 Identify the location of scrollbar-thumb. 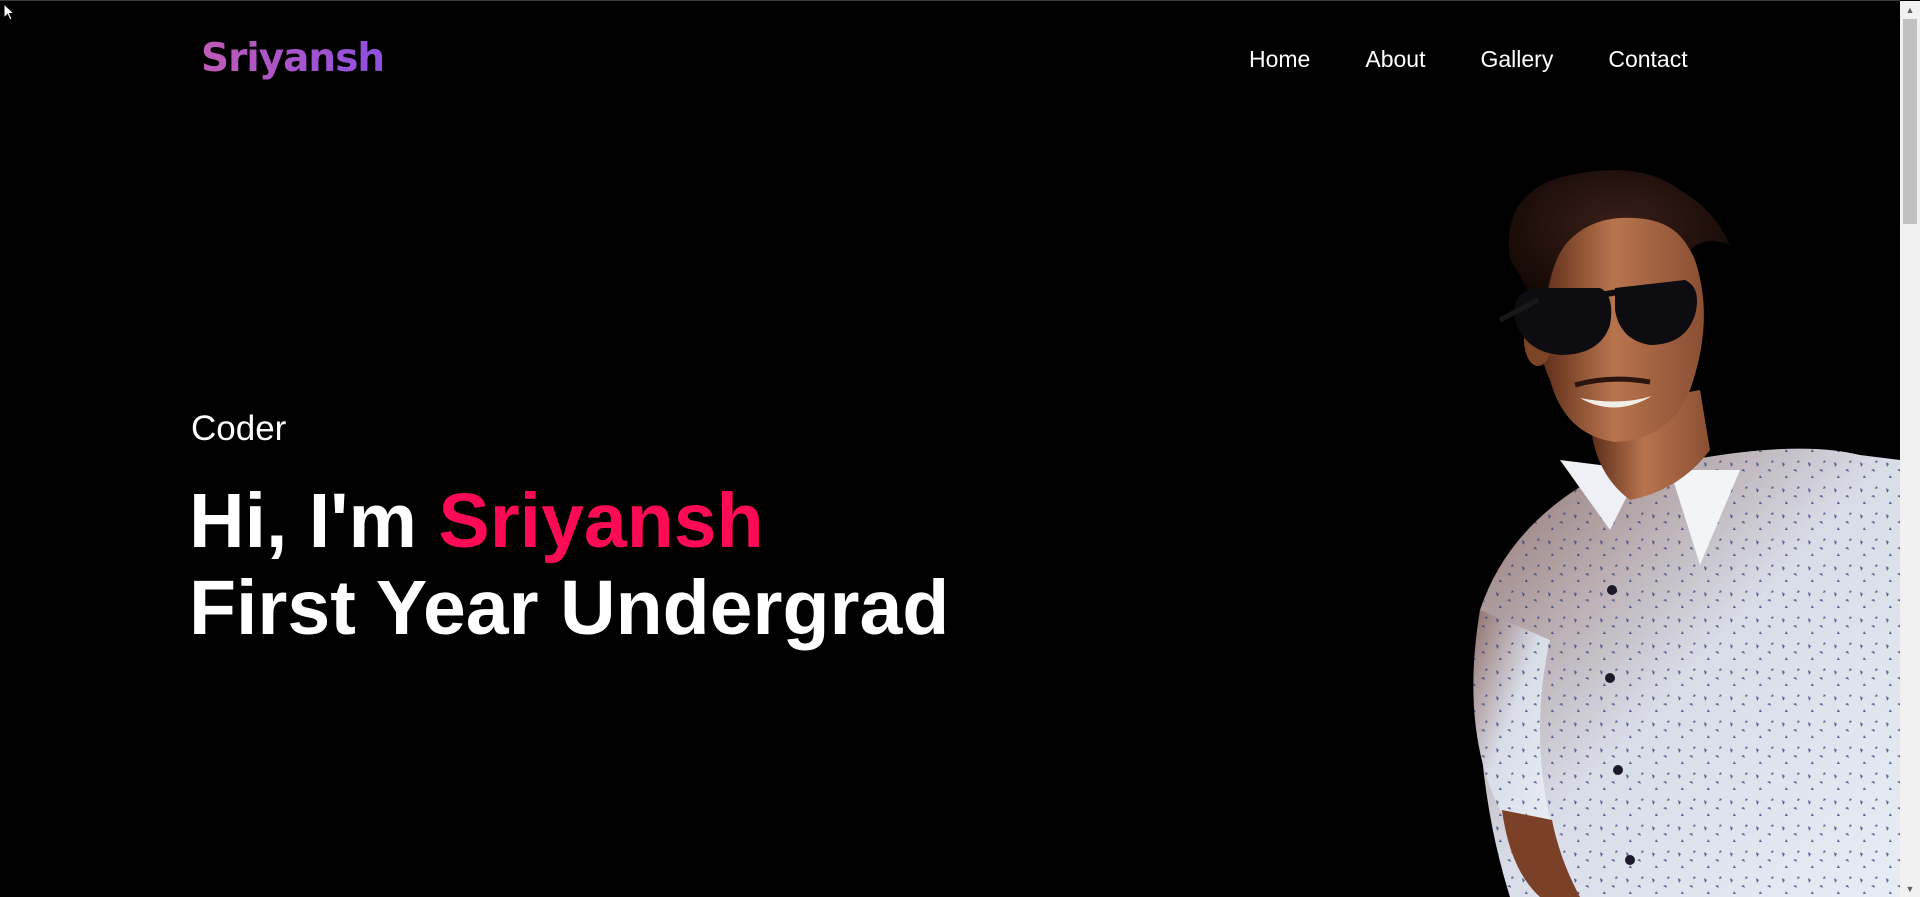
(1910, 121).